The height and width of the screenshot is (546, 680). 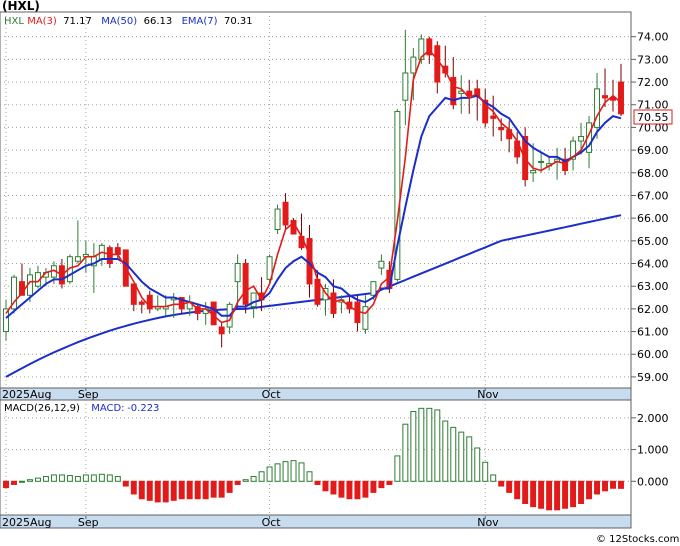 I want to click on macd-tick-label: 1.000, so click(x=653, y=450).